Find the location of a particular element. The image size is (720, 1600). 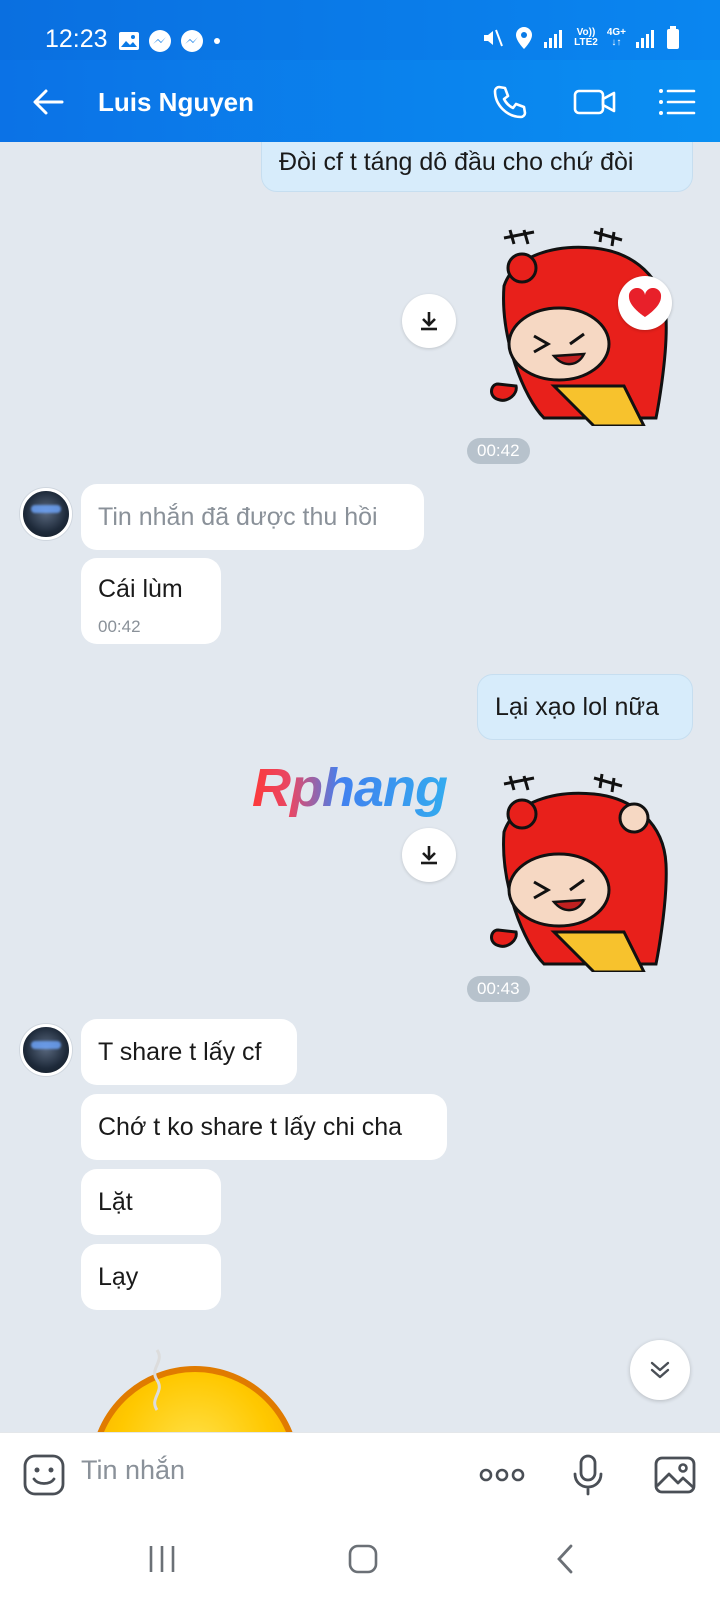

steam-icon is located at coordinates (157, 1380).